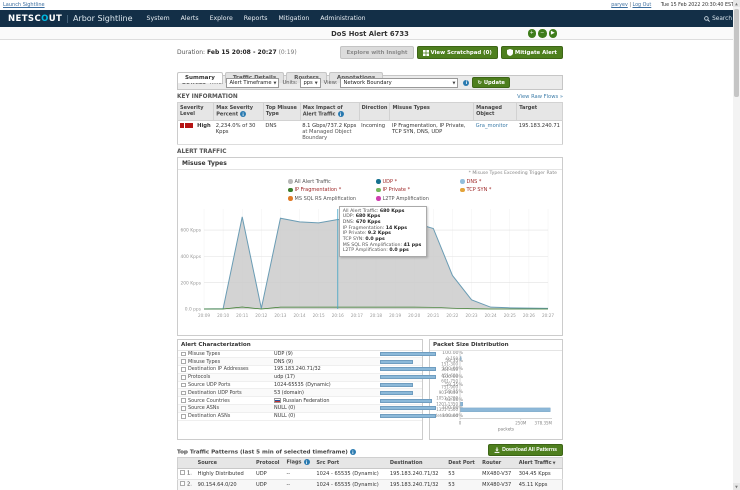 The width and height of the screenshot is (740, 490). What do you see at coordinates (35, 19) in the screenshot?
I see `netscout-logo: NETSCOUT` at bounding box center [35, 19].